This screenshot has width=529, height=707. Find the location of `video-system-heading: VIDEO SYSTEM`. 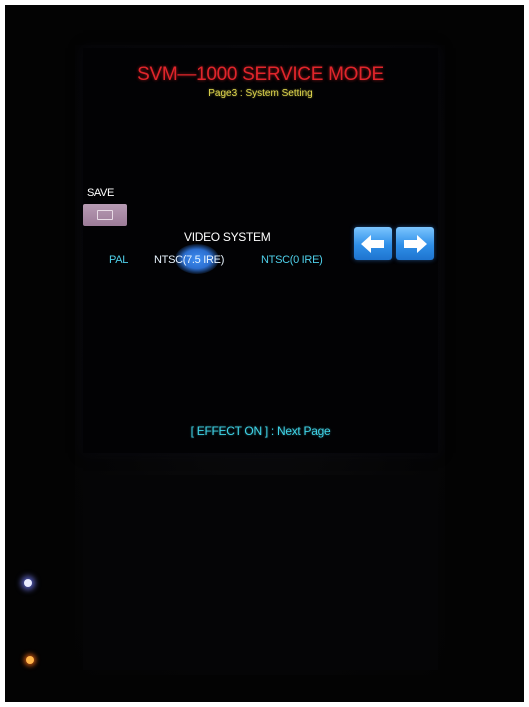

video-system-heading: VIDEO SYSTEM is located at coordinates (227, 237).